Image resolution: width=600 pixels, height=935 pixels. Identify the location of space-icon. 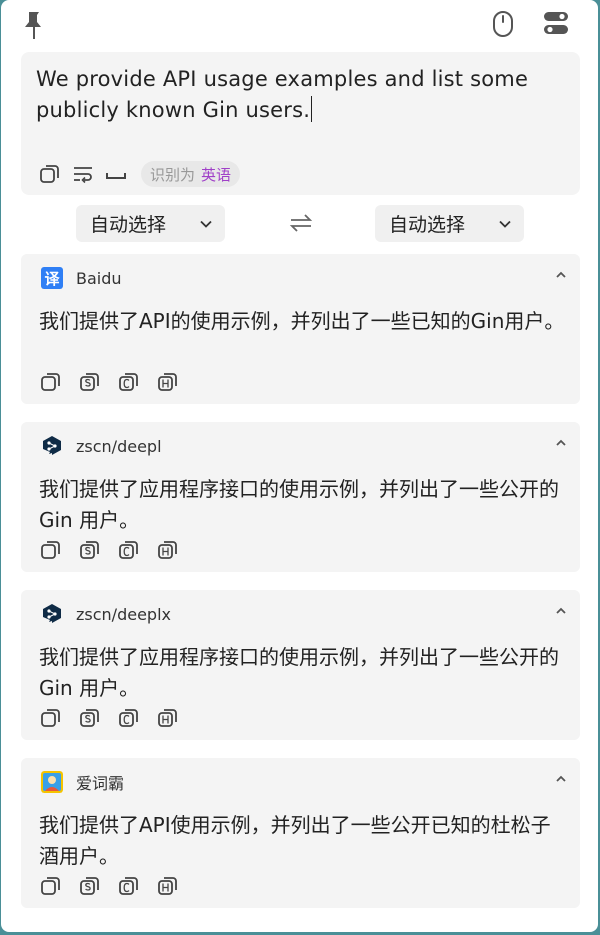
(116, 176).